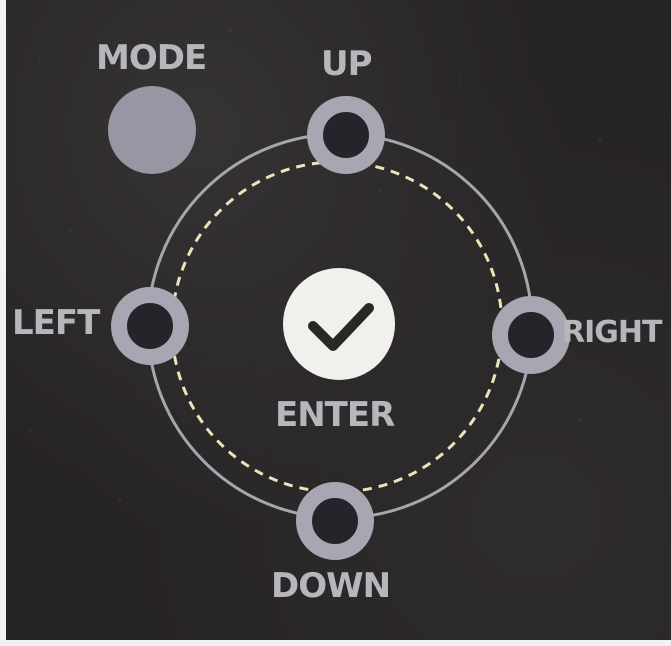  Describe the element at coordinates (347, 64) in the screenshot. I see `up-label: UP` at that location.